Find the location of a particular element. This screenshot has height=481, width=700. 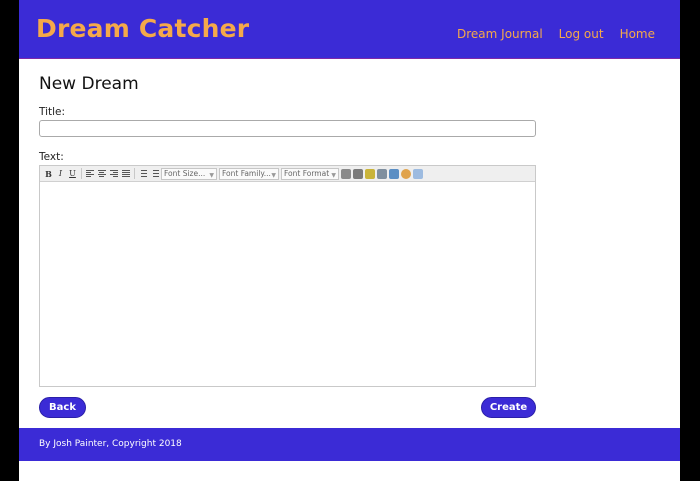

title-label: Title: is located at coordinates (52, 112).